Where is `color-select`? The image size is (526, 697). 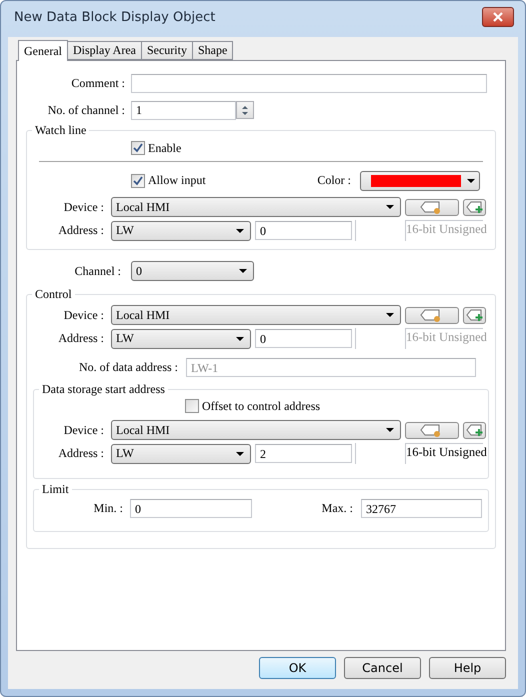 color-select is located at coordinates (420, 180).